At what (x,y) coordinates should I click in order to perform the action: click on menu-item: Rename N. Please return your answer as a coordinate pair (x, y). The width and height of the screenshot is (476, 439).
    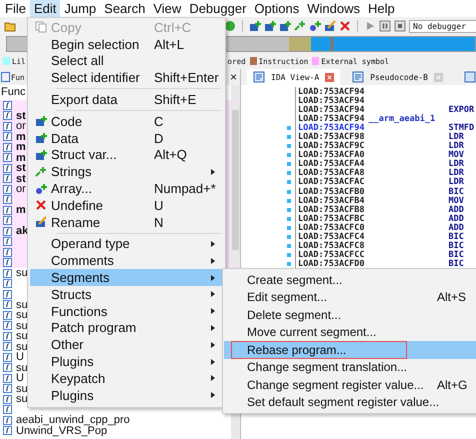
    Looking at the image, I should click on (126, 222).